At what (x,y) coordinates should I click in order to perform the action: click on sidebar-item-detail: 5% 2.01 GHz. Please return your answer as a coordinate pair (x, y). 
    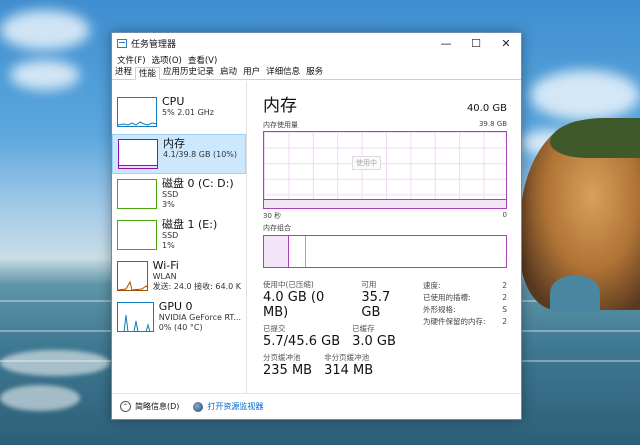
    Looking at the image, I should click on (188, 112).